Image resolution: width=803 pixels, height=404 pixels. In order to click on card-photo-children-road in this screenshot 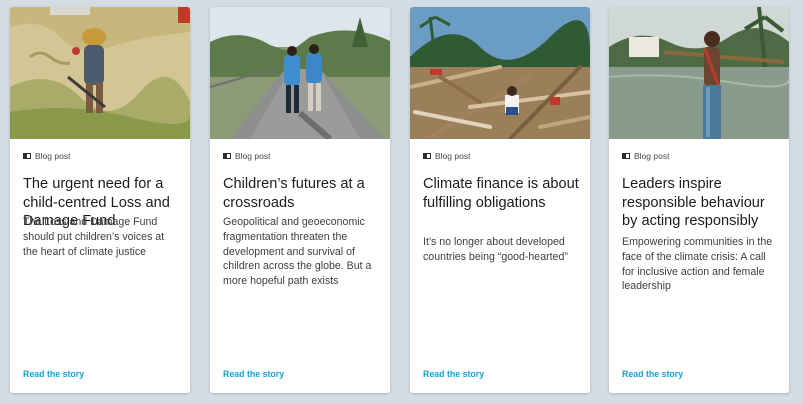, I will do `click(300, 73)`.